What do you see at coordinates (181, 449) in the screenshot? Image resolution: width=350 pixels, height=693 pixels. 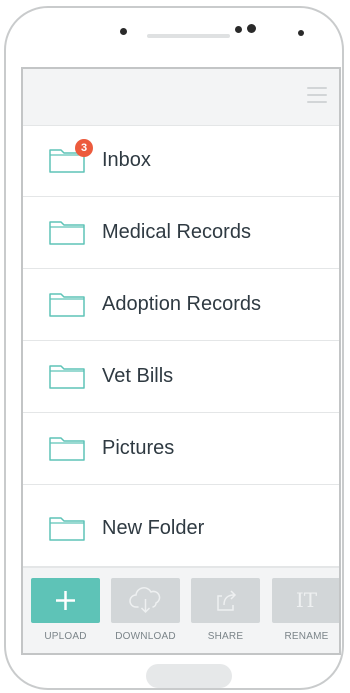 I see `folder-item-pictures: Pictures` at bounding box center [181, 449].